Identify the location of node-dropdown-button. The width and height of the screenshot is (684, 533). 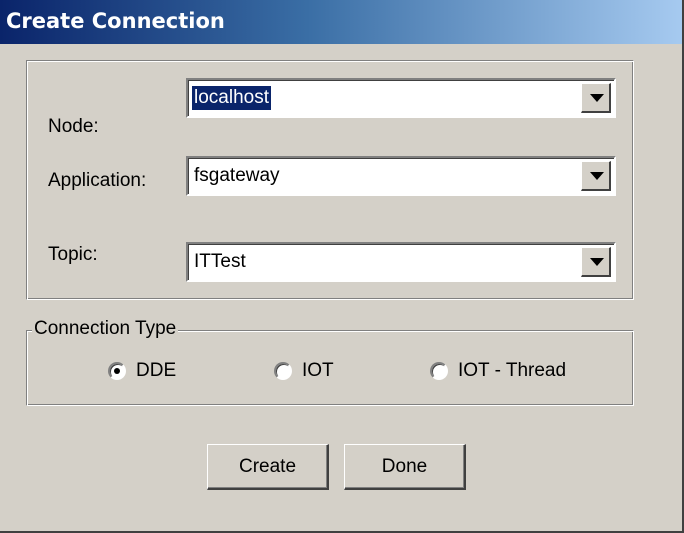
(596, 98).